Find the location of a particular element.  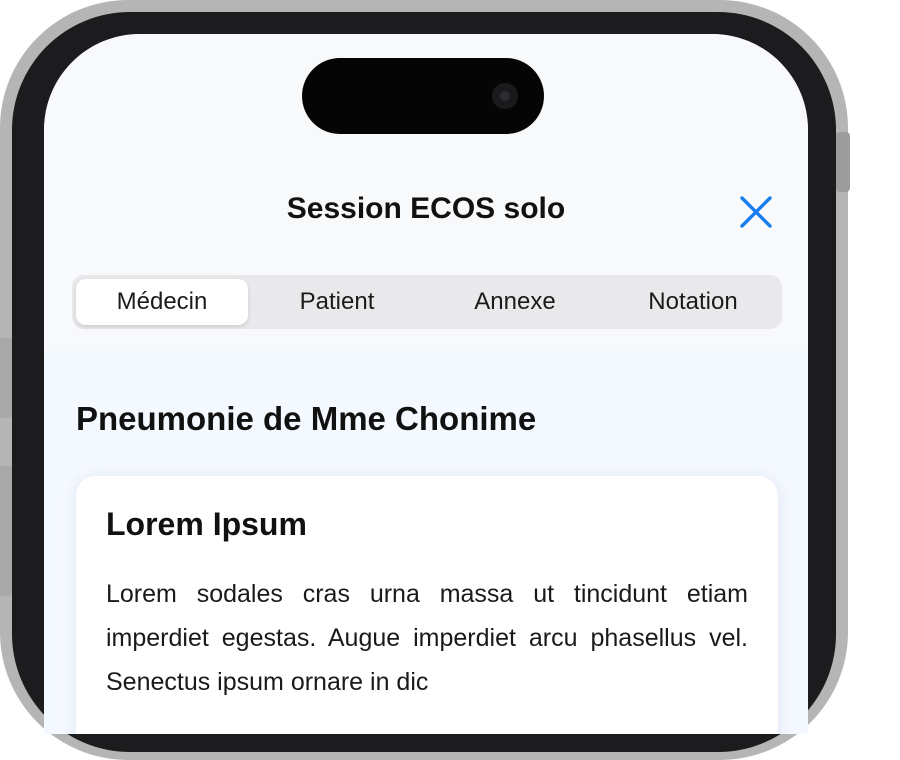

volume-down-button is located at coordinates (6, 531).